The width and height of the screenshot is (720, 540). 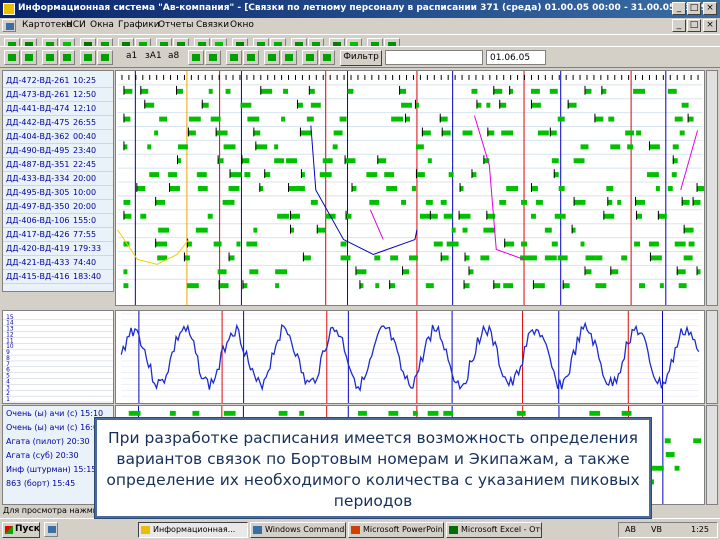 What do you see at coordinates (173, 56) in the screenshot?
I see `mode-a8: а8` at bounding box center [173, 56].